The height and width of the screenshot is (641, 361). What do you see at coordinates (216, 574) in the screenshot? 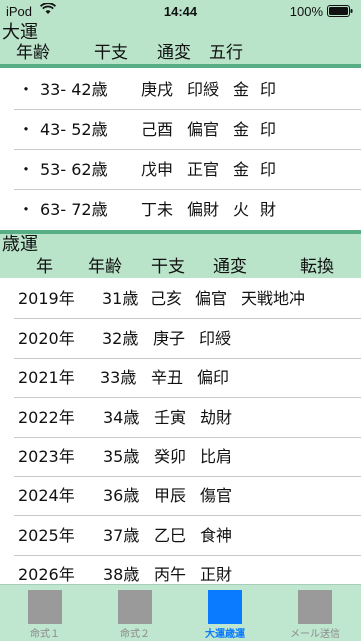
I see `row-tsuhen: 正財` at bounding box center [216, 574].